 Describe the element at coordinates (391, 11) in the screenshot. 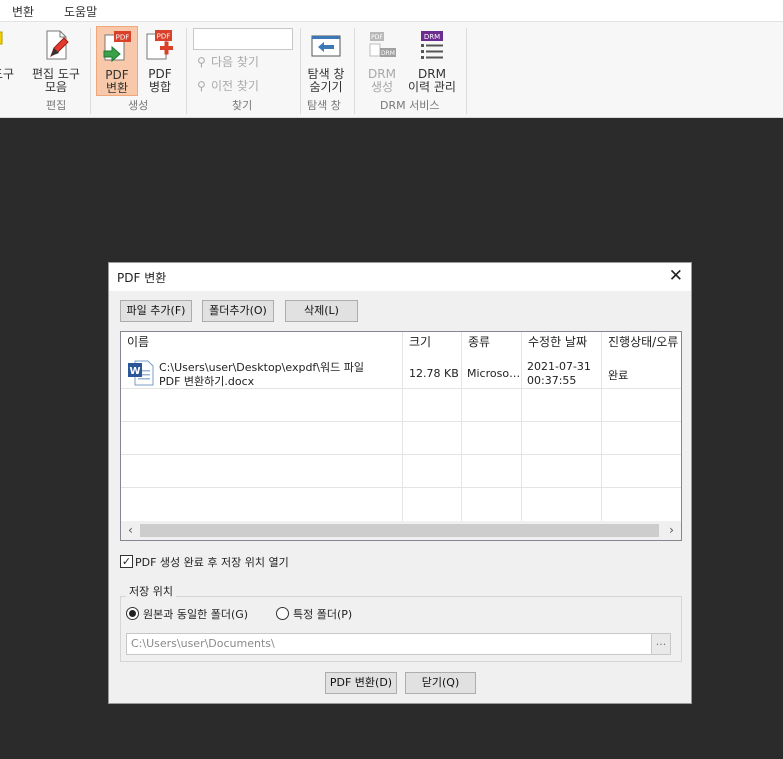

I see `menu-bar: 변환 도움말` at that location.